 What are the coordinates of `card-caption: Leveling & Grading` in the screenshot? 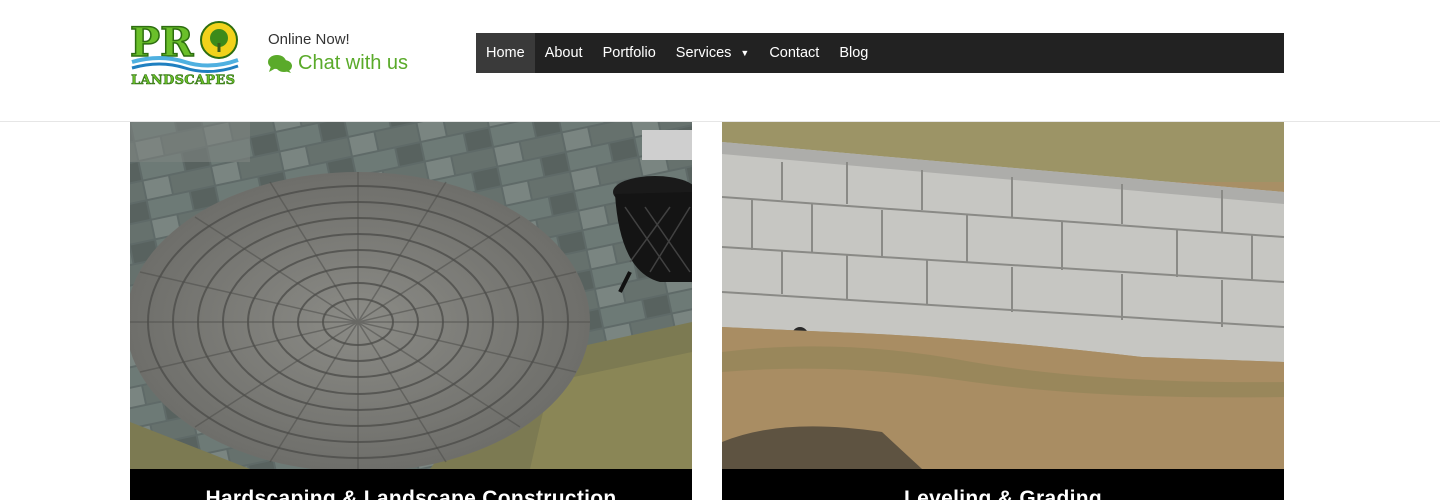 It's located at (1003, 484).